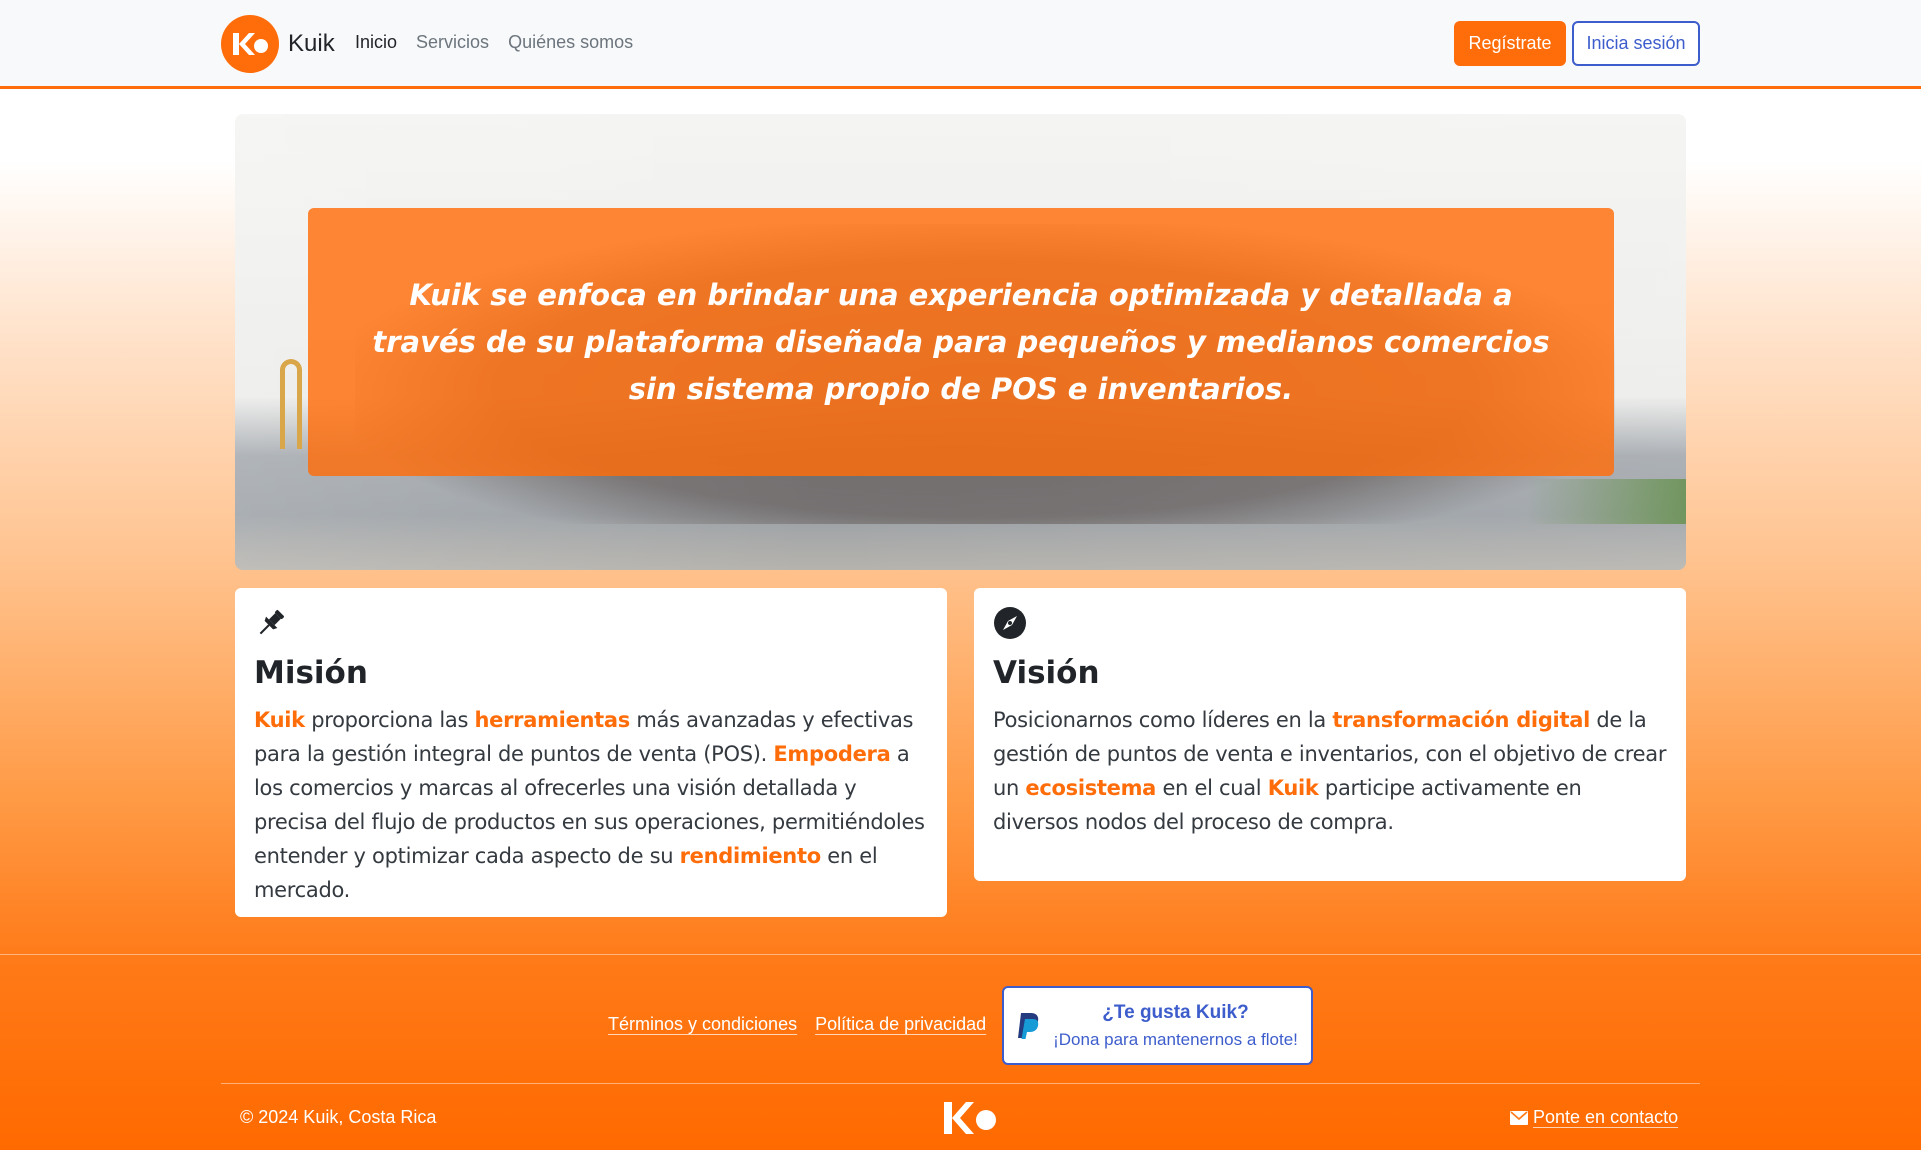 The image size is (1921, 1150). What do you see at coordinates (960, 1083) in the screenshot?
I see `footer-divider` at bounding box center [960, 1083].